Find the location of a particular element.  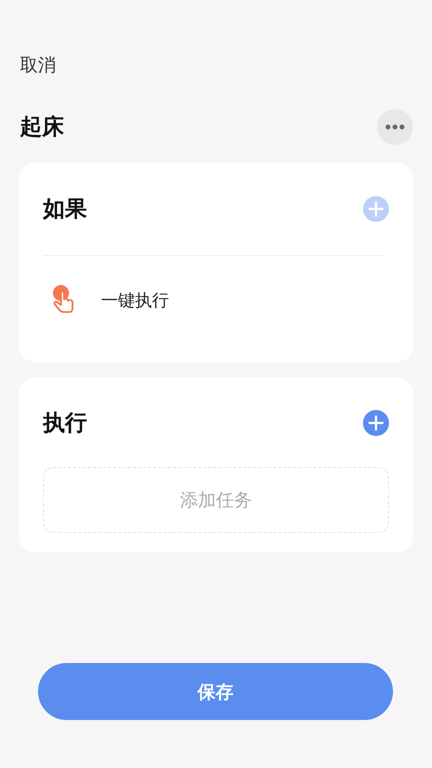

cancel-button: 取消 is located at coordinates (38, 66).